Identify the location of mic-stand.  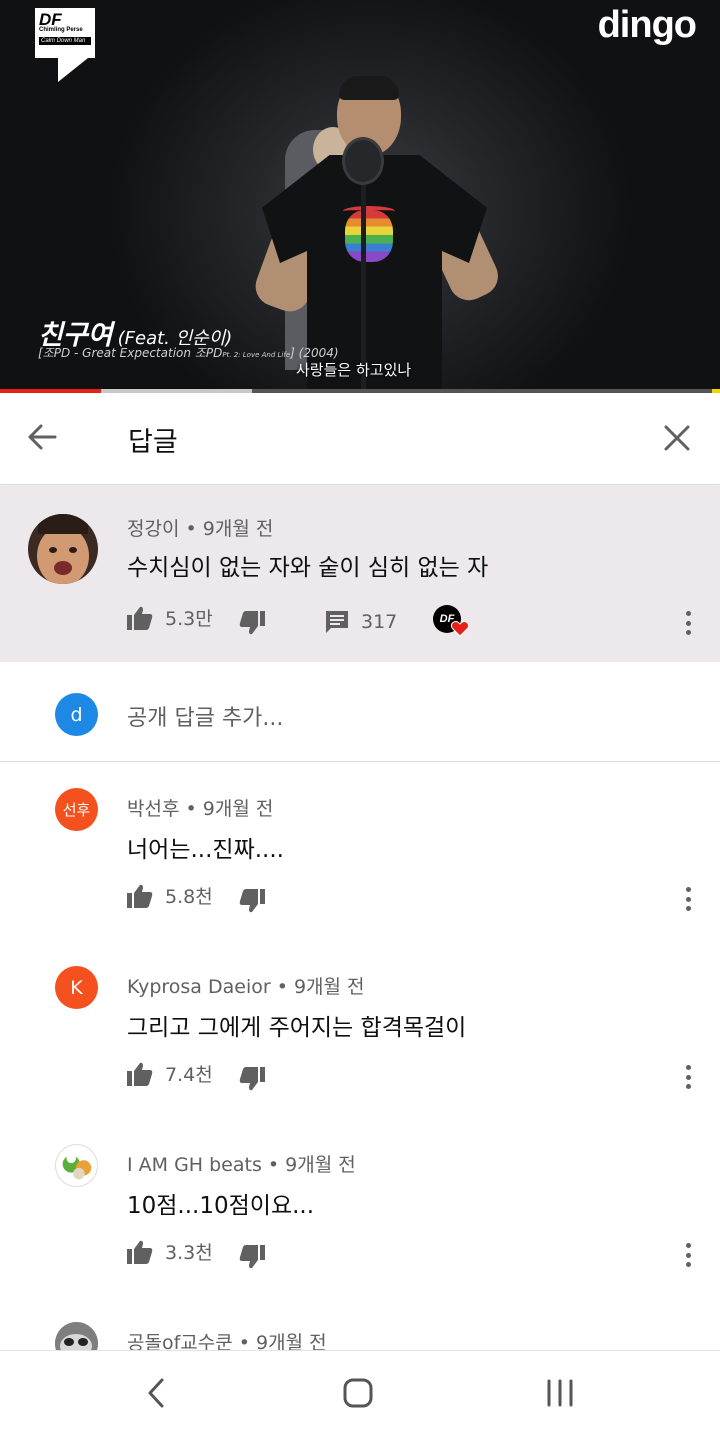
(363, 271).